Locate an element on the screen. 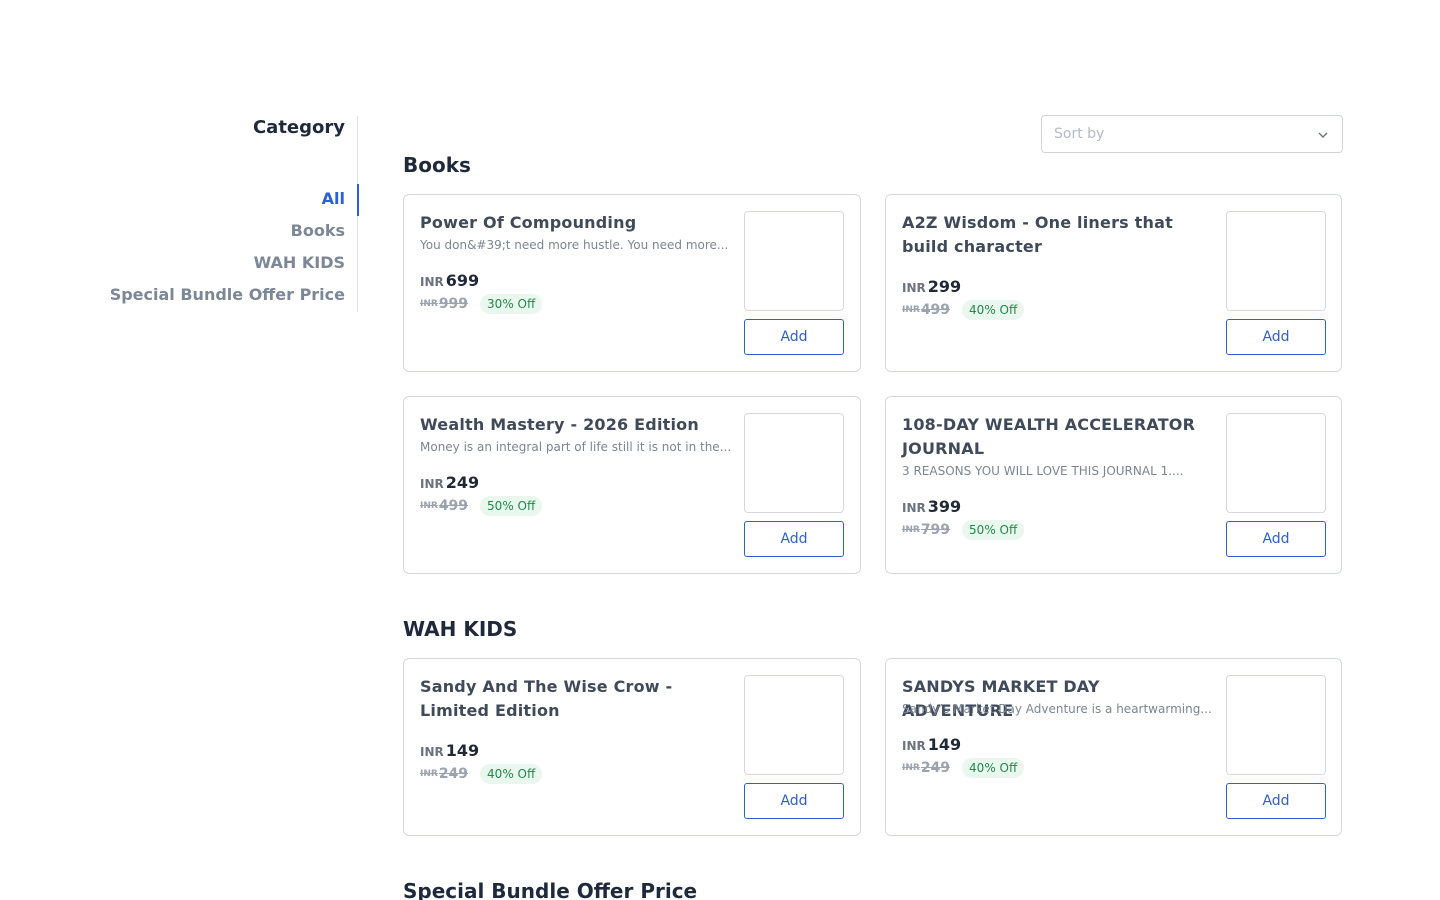 This screenshot has width=1440, height=900. category-item-special-bundle: Special Bundle Offer Price is located at coordinates (179, 296).